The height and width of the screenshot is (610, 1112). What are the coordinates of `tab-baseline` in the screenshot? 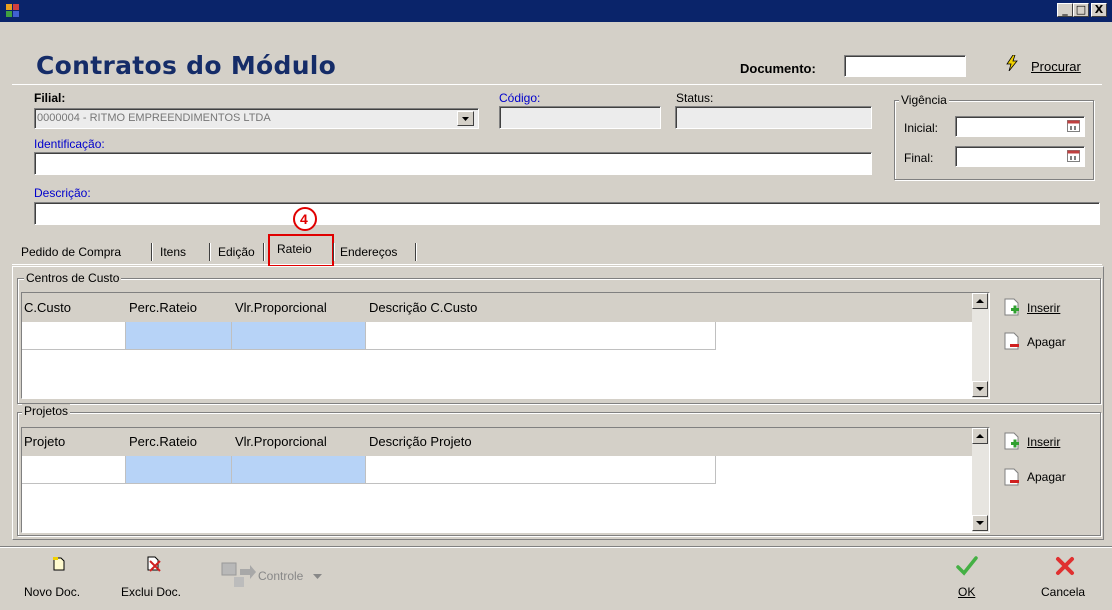 It's located at (557, 264).